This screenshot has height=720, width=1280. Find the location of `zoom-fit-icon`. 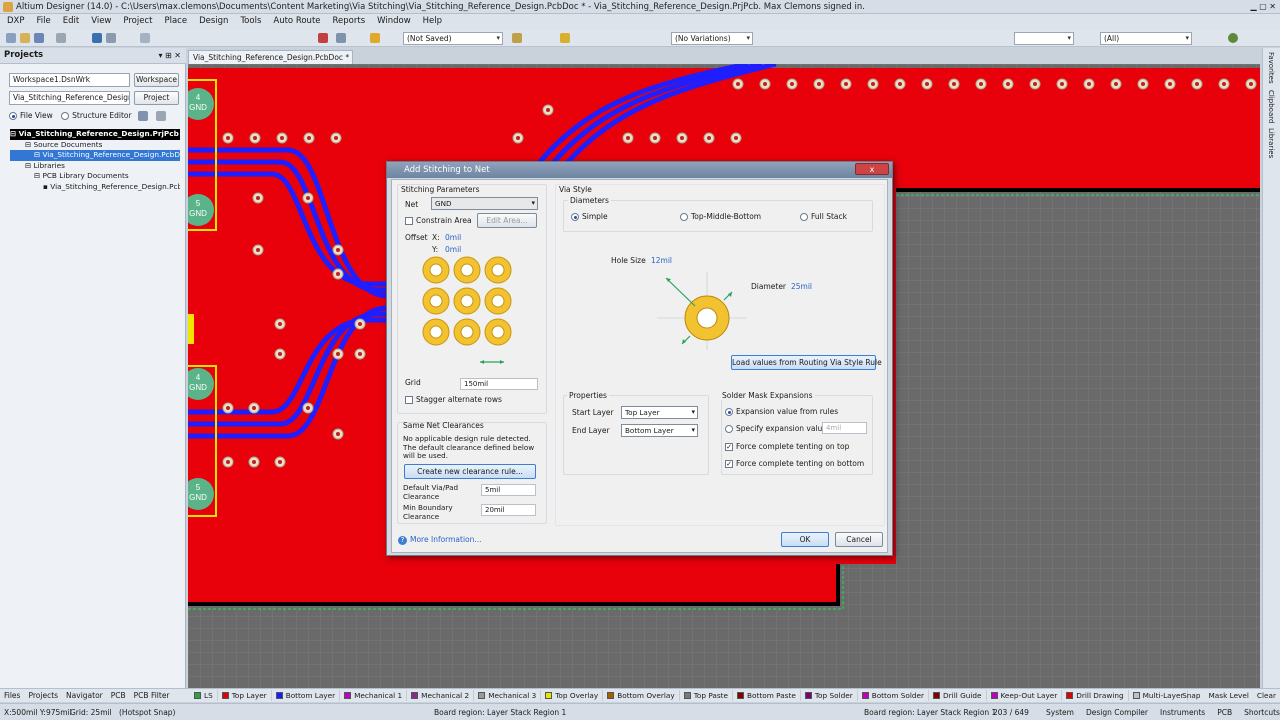

zoom-fit-icon is located at coordinates (111, 38).